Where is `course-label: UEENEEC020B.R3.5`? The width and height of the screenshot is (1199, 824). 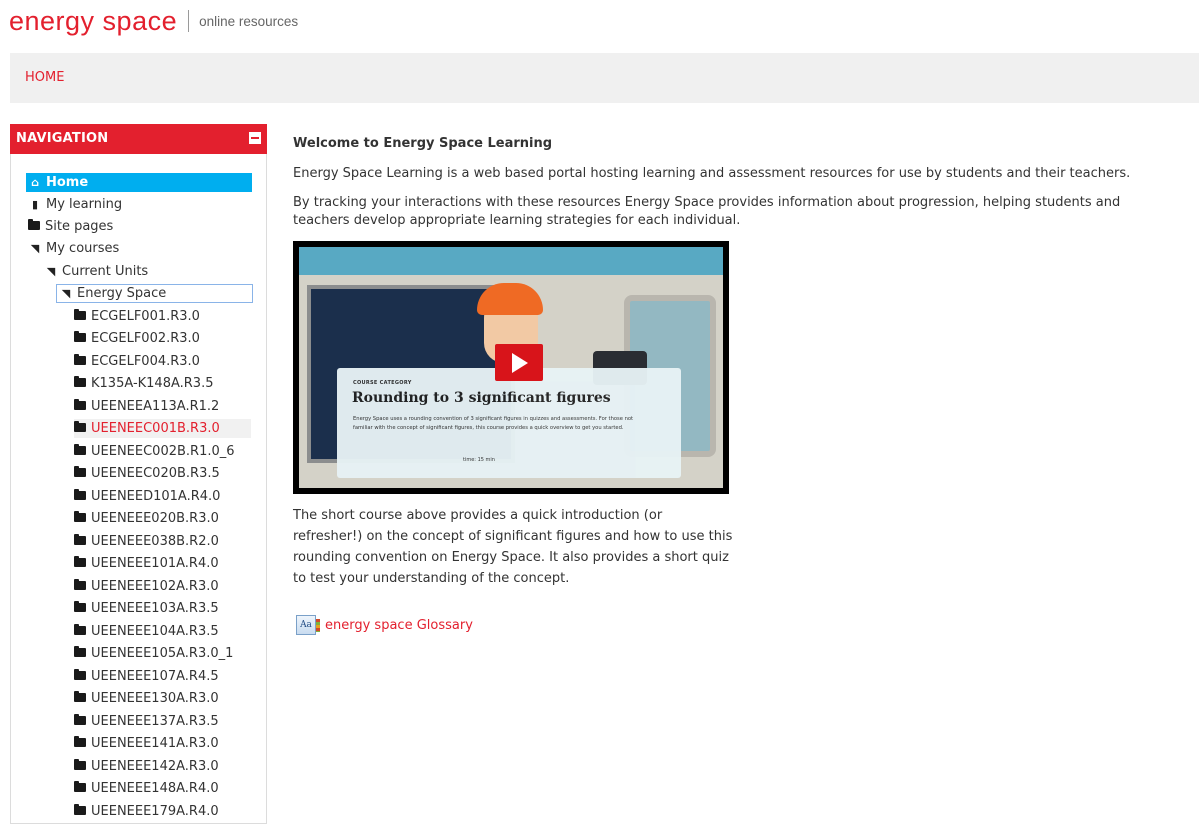
course-label: UEENEEC020B.R3.5 is located at coordinates (155, 473).